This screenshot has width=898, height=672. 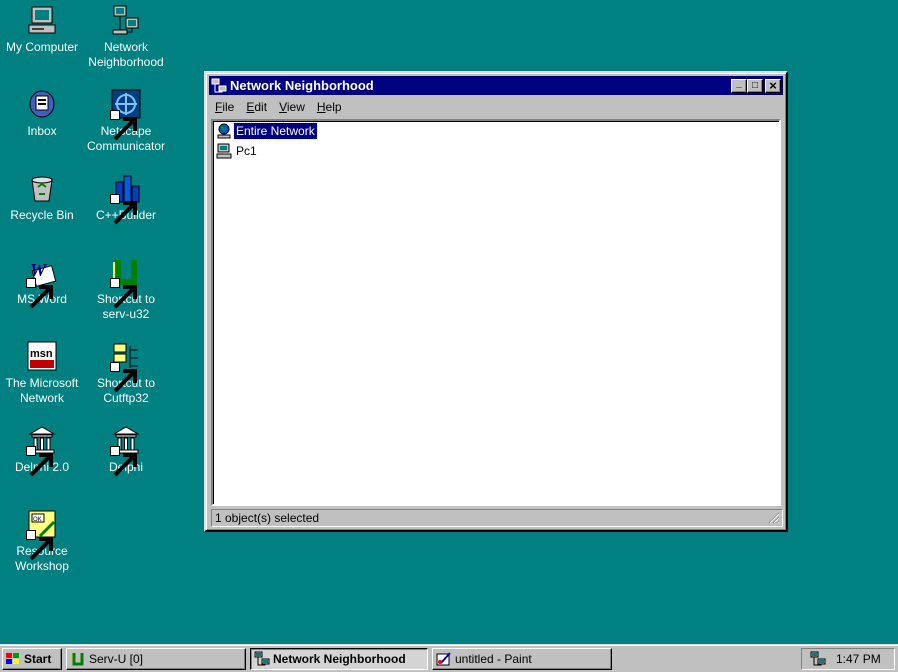 What do you see at coordinates (42, 20) in the screenshot?
I see `my-computer-icon` at bounding box center [42, 20].